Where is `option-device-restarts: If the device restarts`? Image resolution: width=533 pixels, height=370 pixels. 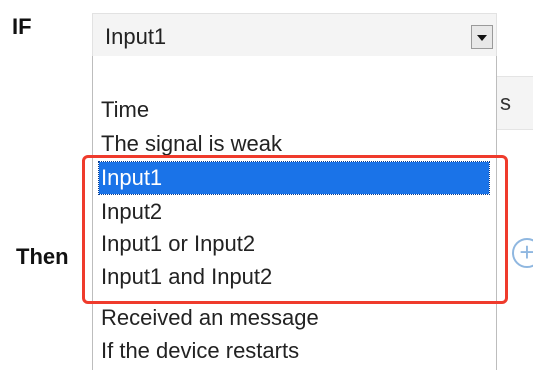 option-device-restarts: If the device restarts is located at coordinates (294, 351).